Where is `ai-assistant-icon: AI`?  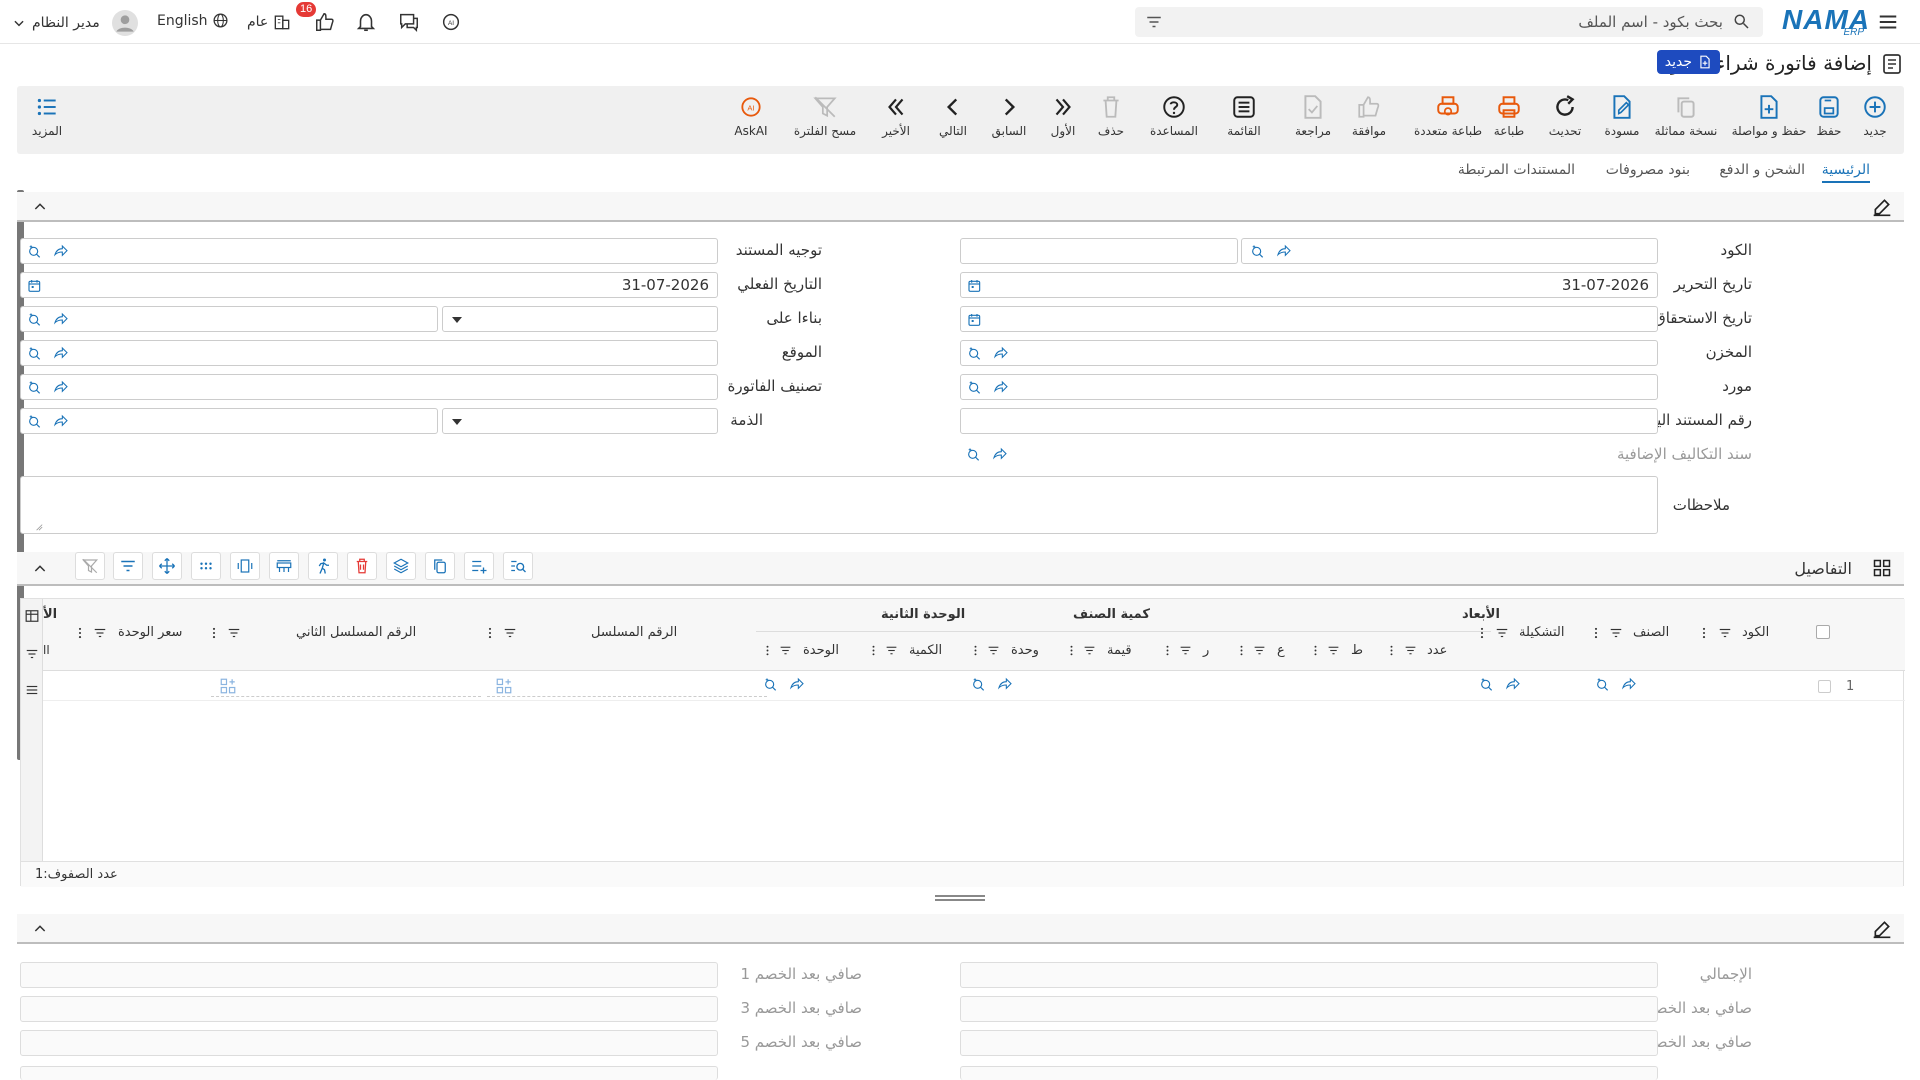
ai-assistant-icon: AI is located at coordinates (451, 22).